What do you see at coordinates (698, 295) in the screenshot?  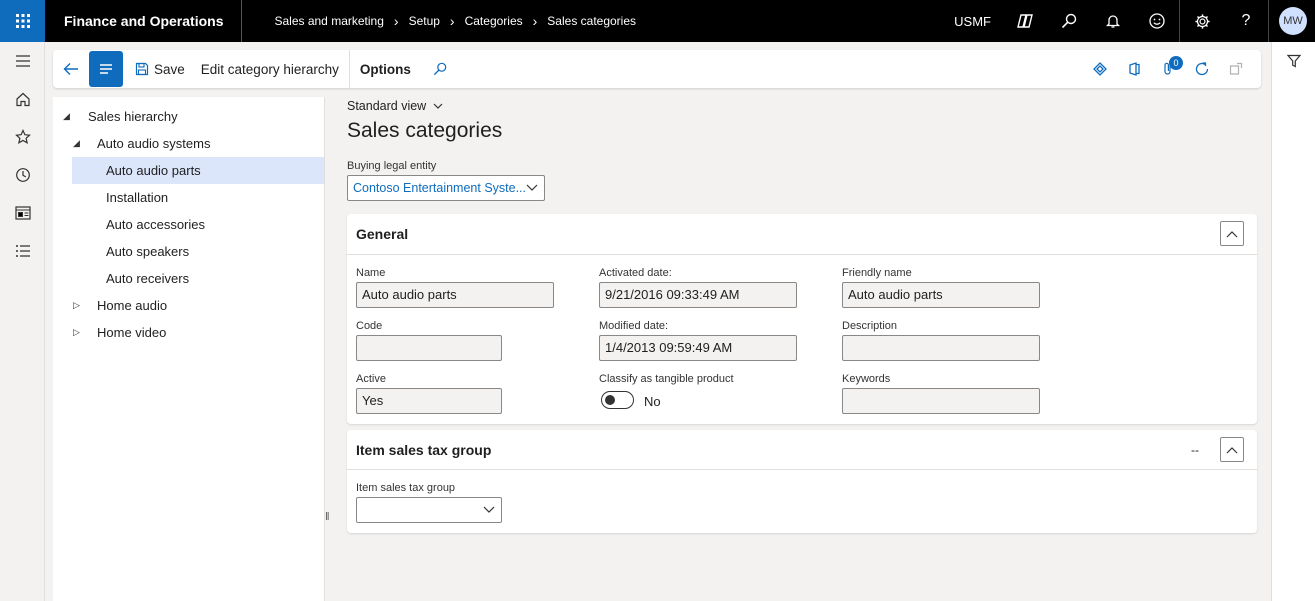 I see `activated-date-field: 9/21/2016 09:33:49 AM` at bounding box center [698, 295].